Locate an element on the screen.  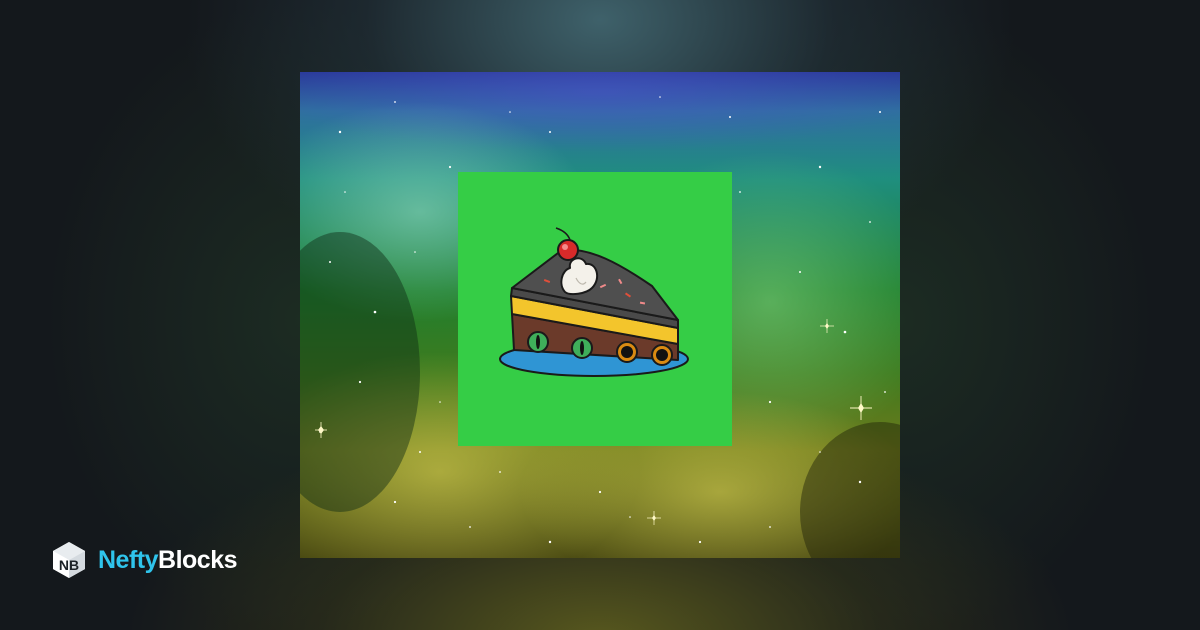
brand-name-part-1: Nefty is located at coordinates (128, 559).